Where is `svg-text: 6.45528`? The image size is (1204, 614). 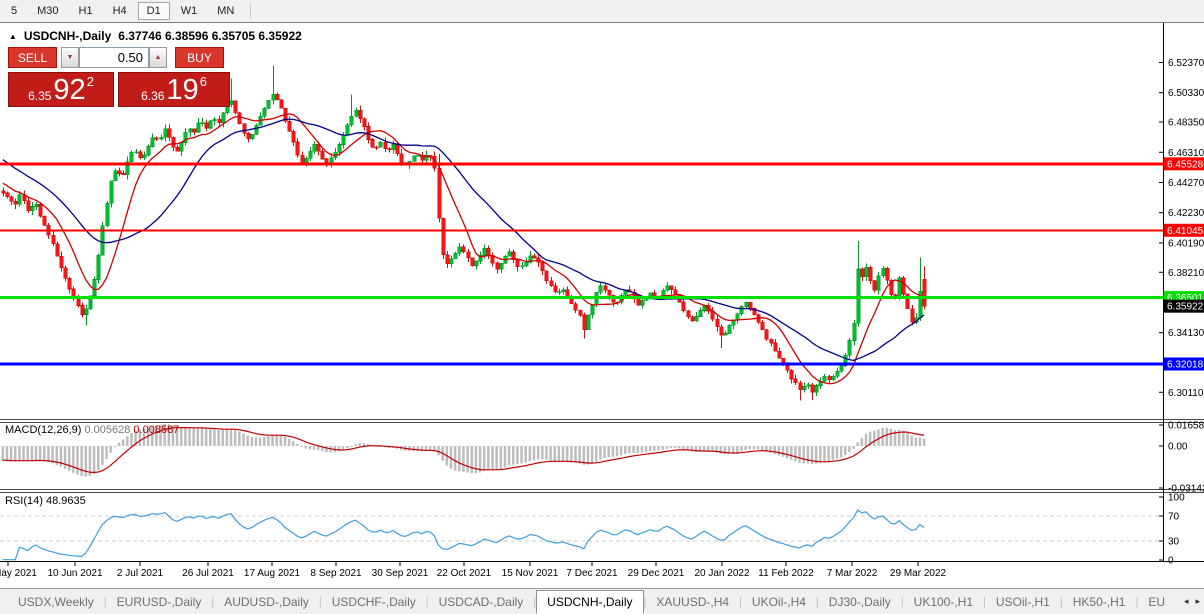 svg-text: 6.45528 is located at coordinates (1185, 164).